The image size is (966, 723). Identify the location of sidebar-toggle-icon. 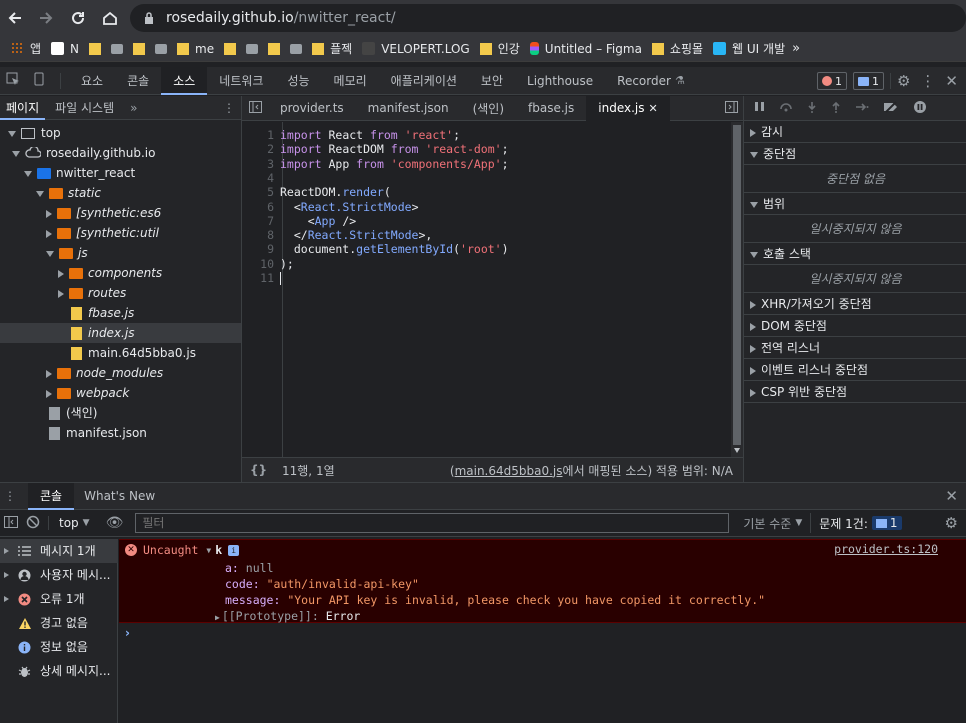
(11, 523).